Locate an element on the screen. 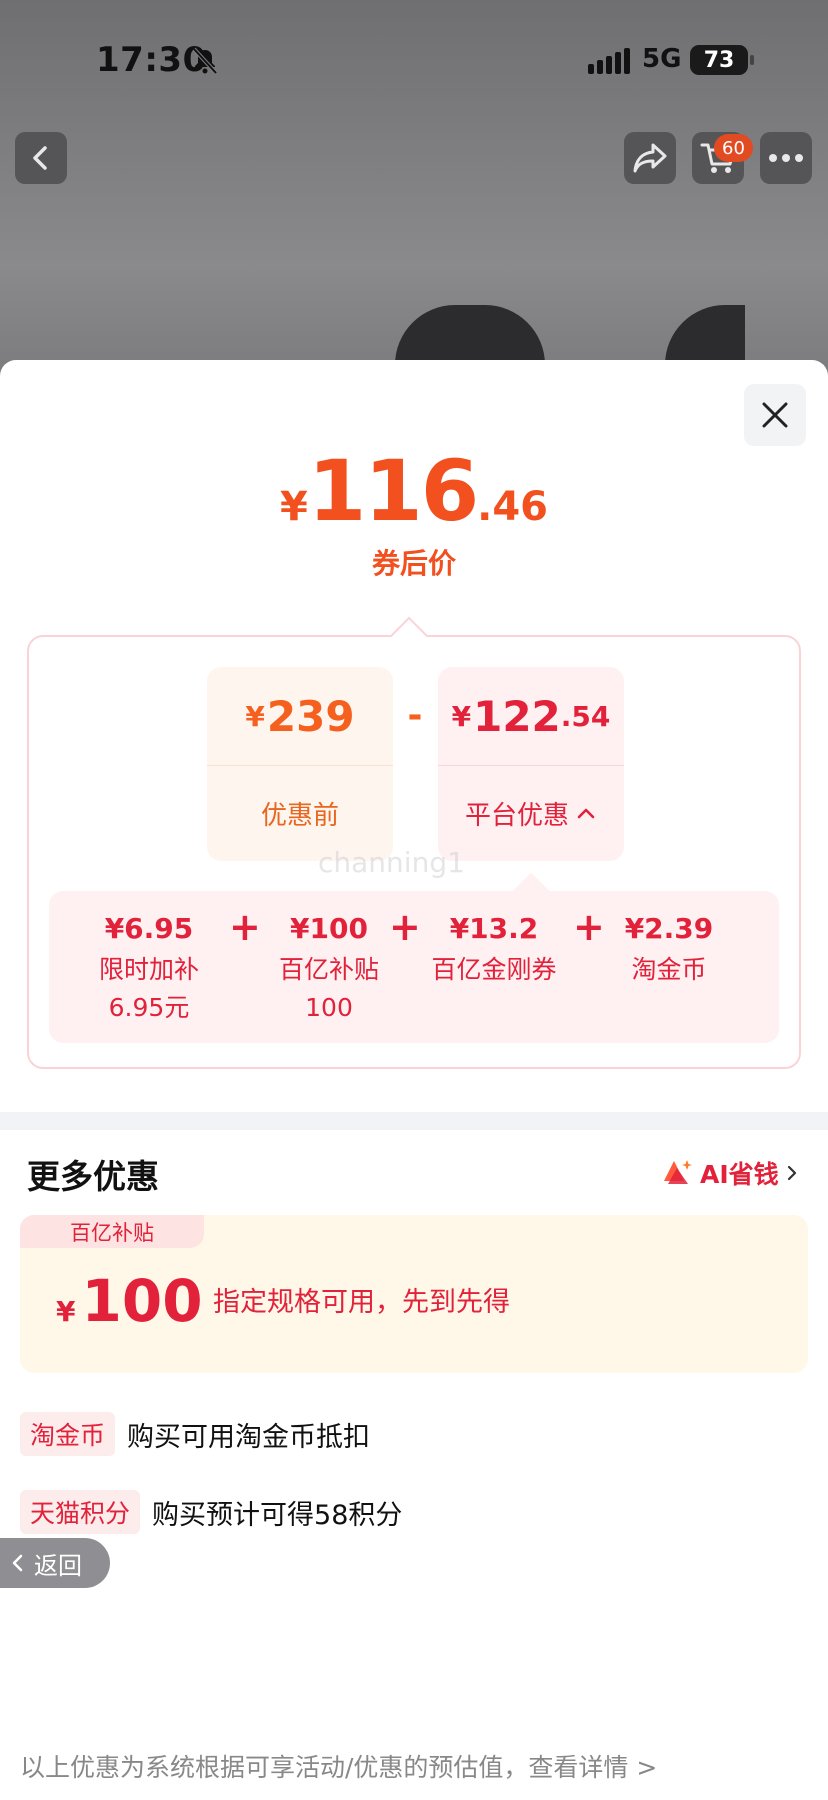  discount-item-name: 淘金币 is located at coordinates (669, 969).